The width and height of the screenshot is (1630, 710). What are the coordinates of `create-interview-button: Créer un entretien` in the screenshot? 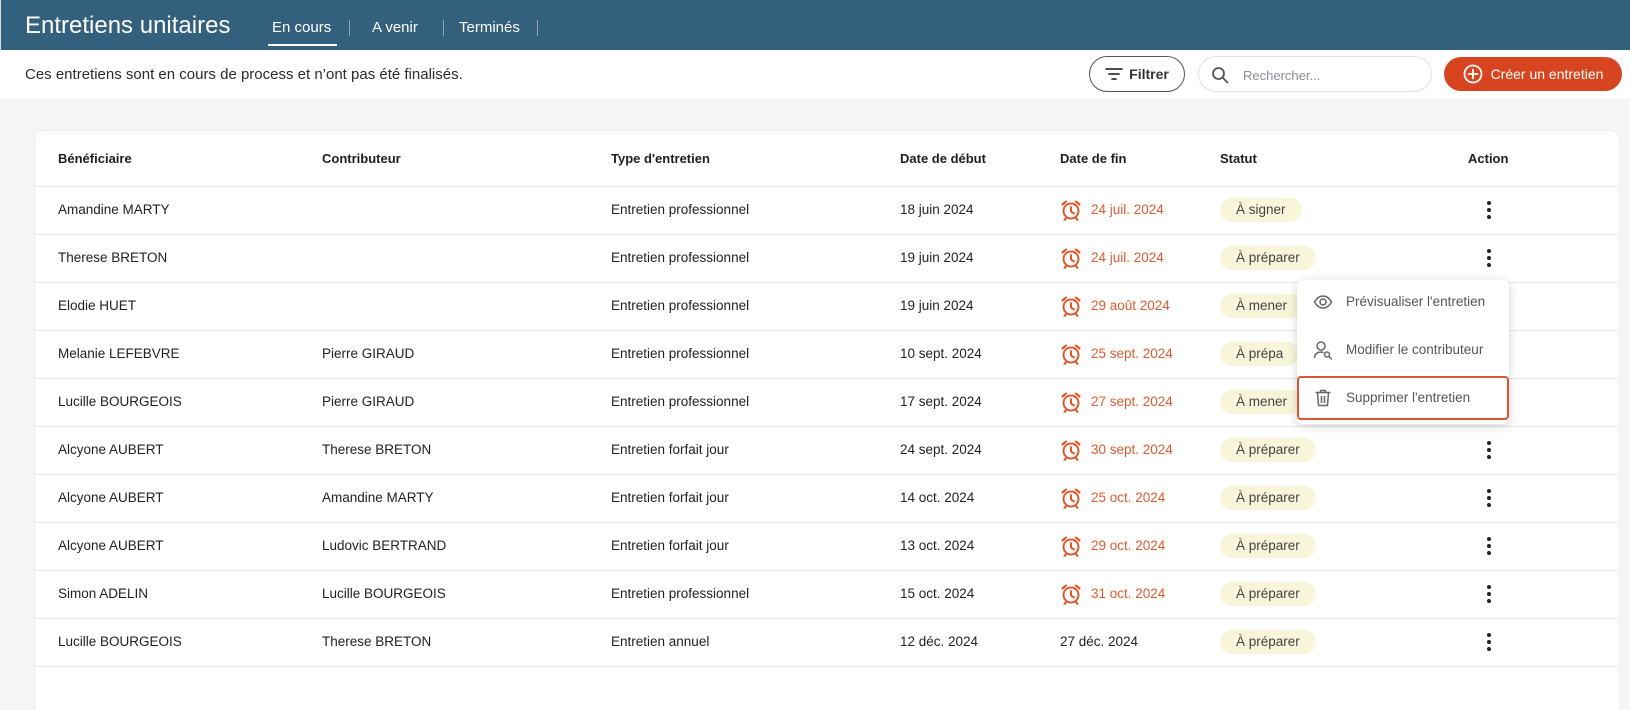 It's located at (1533, 74).